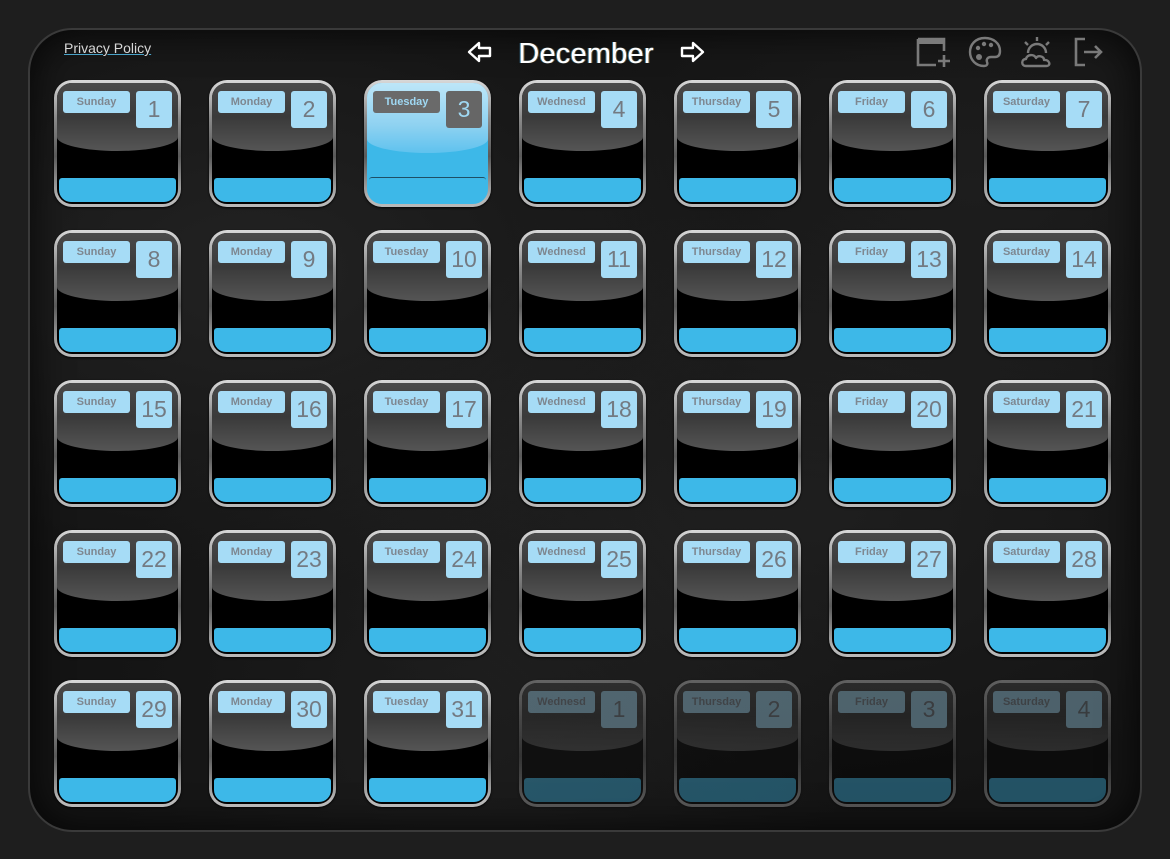  I want to click on day-tile-body: Sunday 1, so click(117, 143).